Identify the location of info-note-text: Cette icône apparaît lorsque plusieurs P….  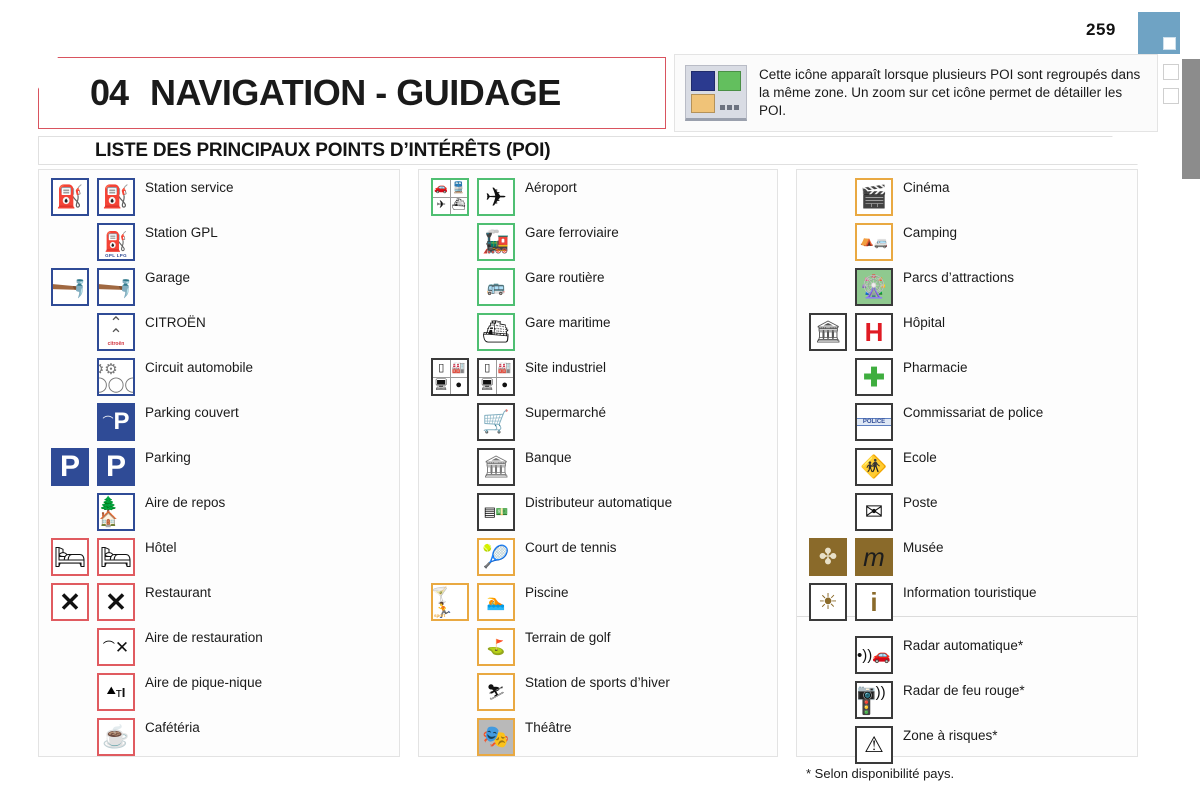
(950, 92).